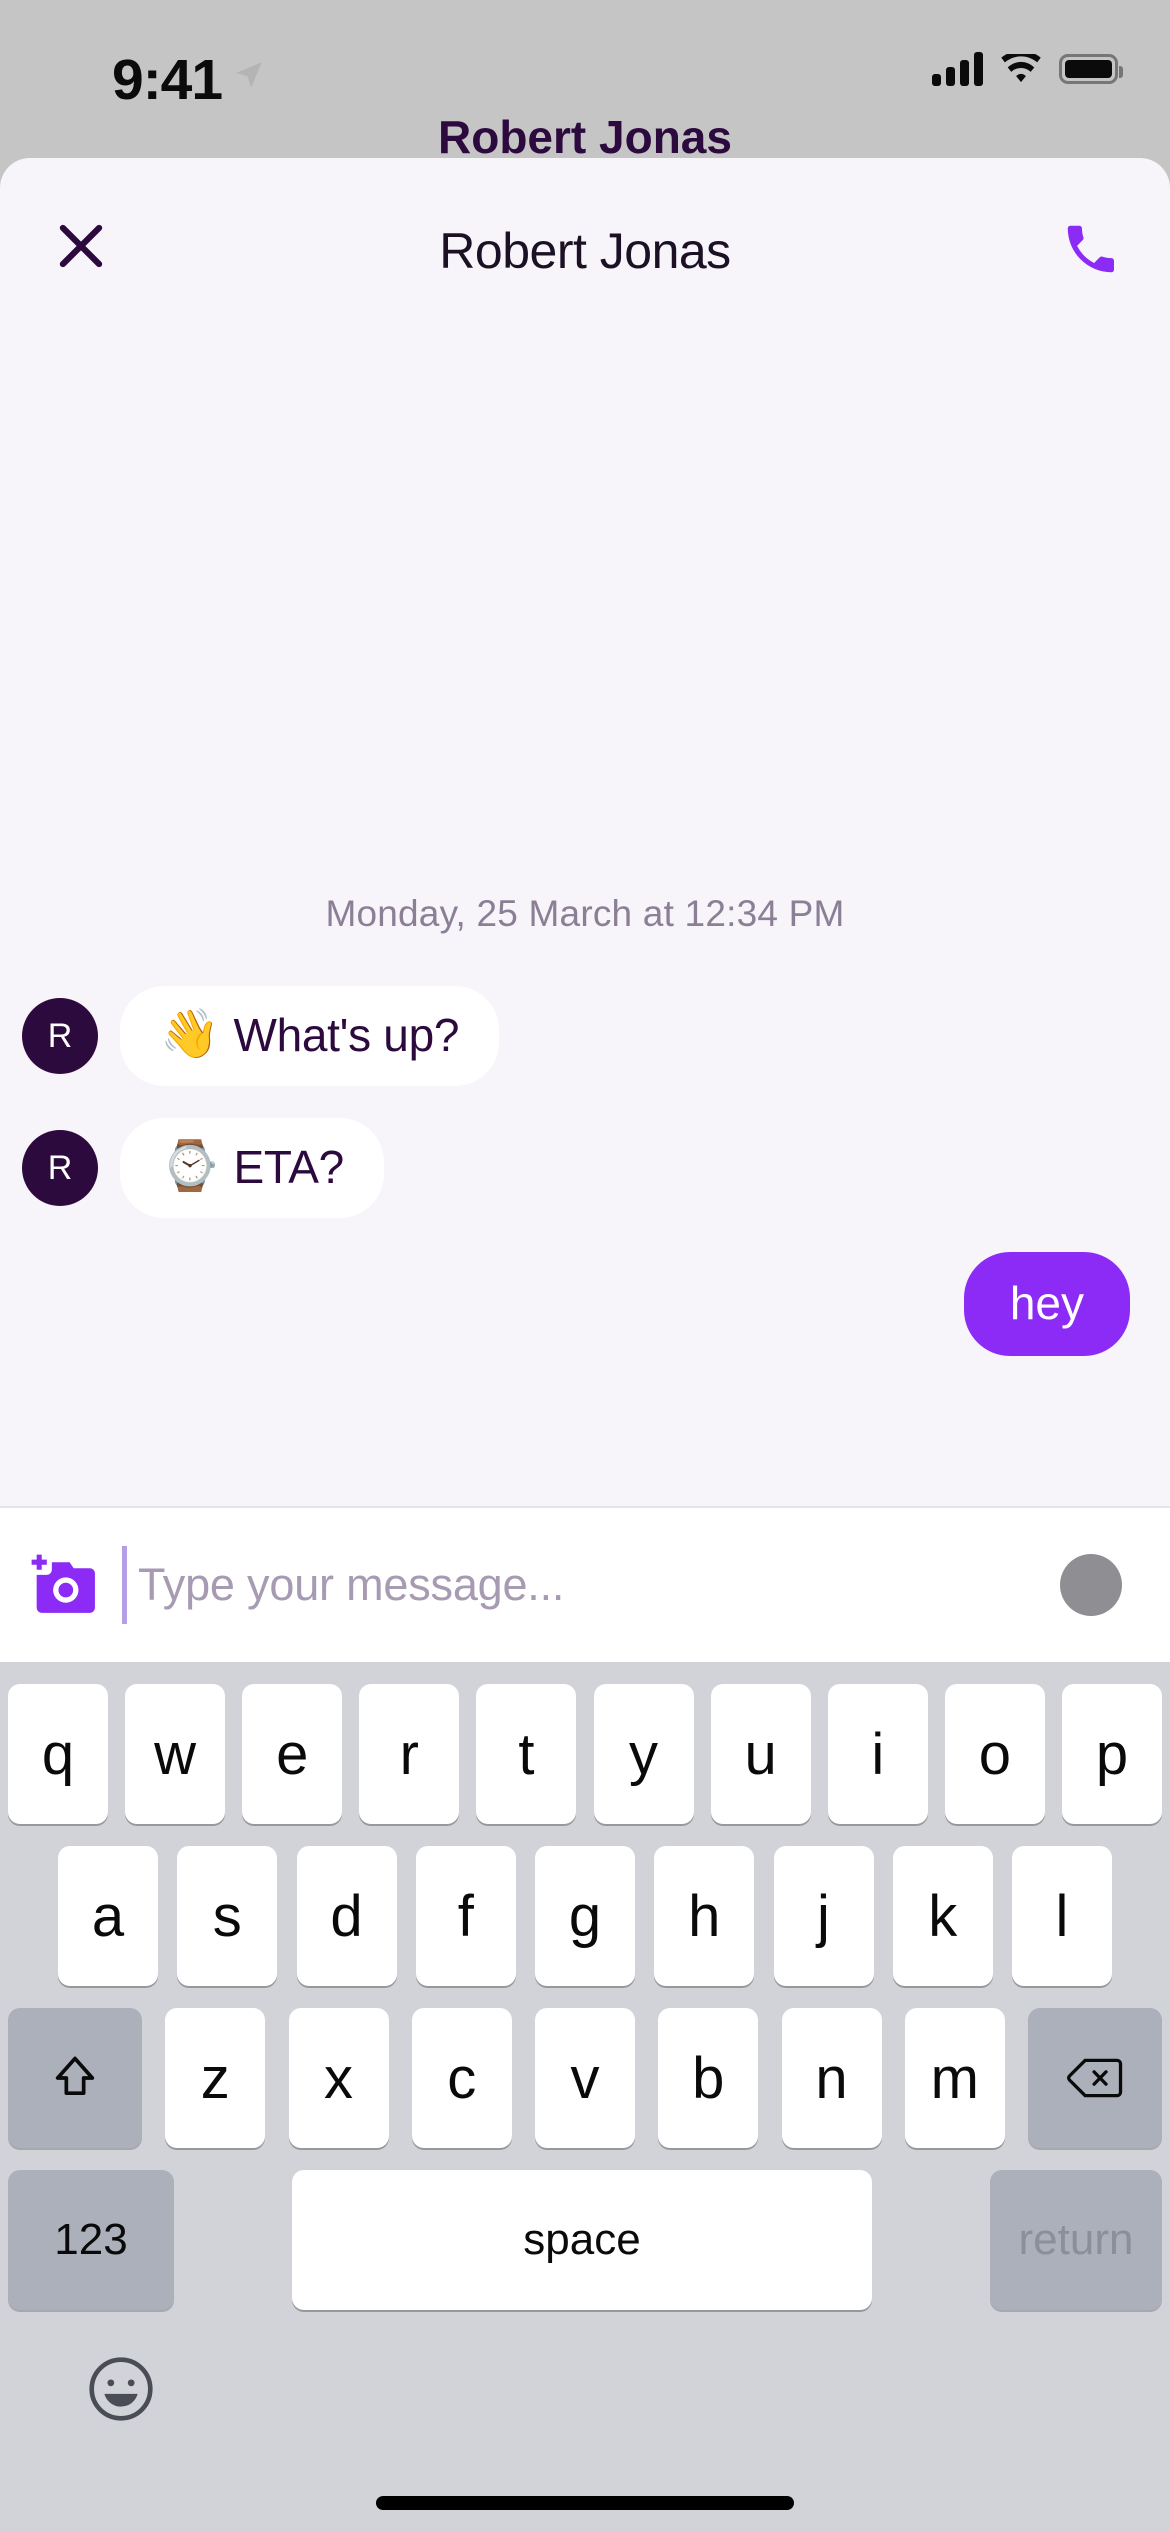 This screenshot has height=2532, width=1170. I want to click on key-r: r, so click(409, 1754).